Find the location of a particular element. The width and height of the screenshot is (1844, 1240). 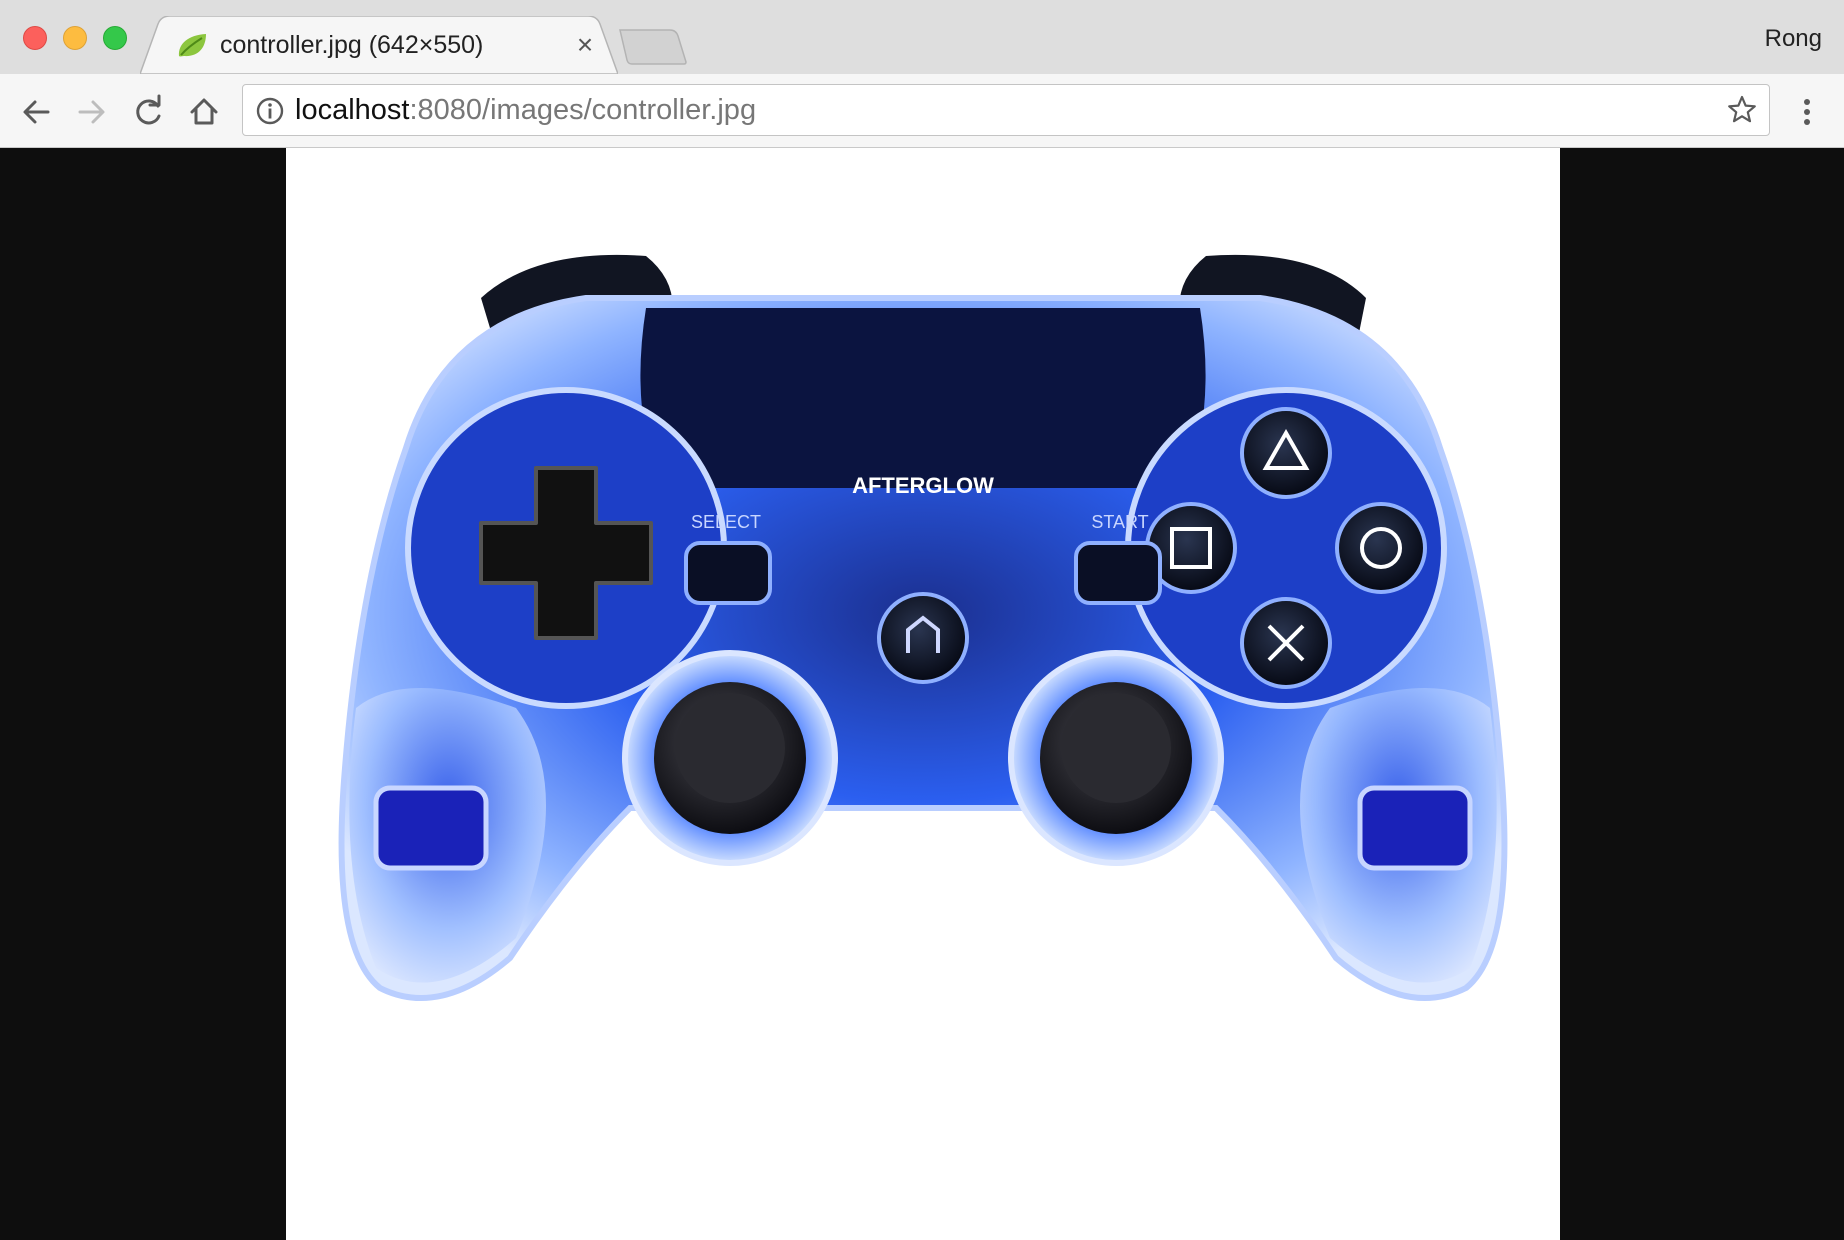

address-bar-url: localhost:8080/images/controller.jpg is located at coordinates (525, 110).